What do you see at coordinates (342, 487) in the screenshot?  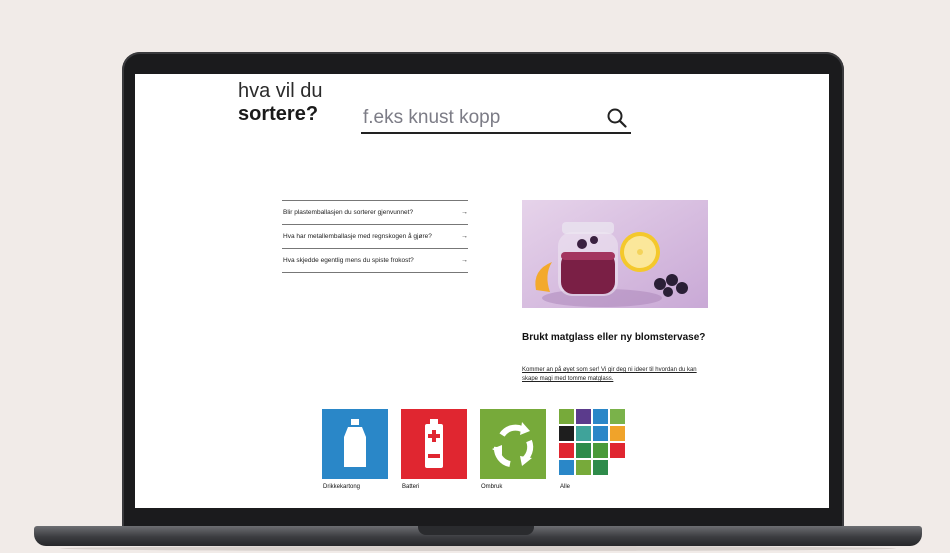 I see `category-label: Drikkekartong` at bounding box center [342, 487].